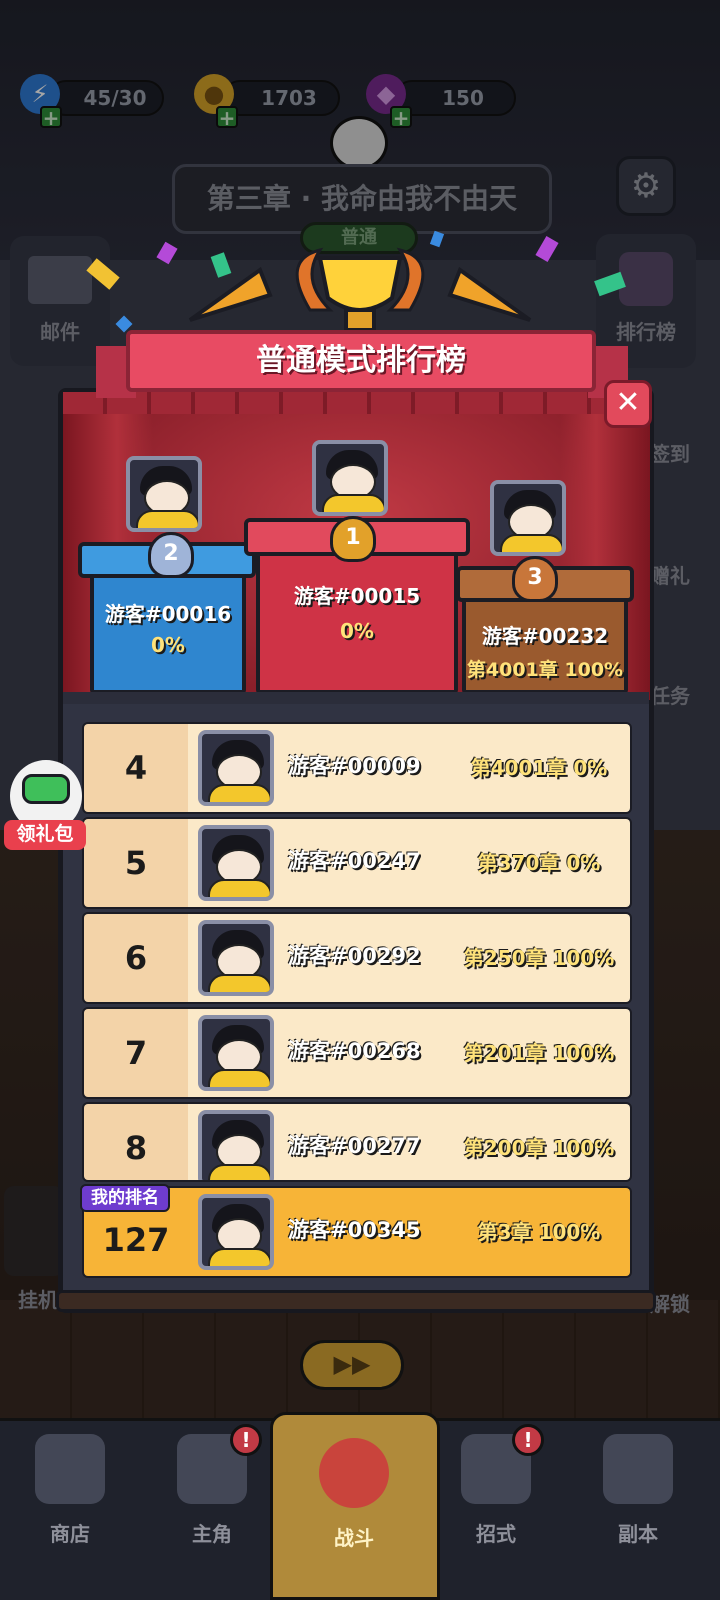  What do you see at coordinates (354, 1230) in the screenshot?
I see `my-player-name: 游客#00345` at bounding box center [354, 1230].